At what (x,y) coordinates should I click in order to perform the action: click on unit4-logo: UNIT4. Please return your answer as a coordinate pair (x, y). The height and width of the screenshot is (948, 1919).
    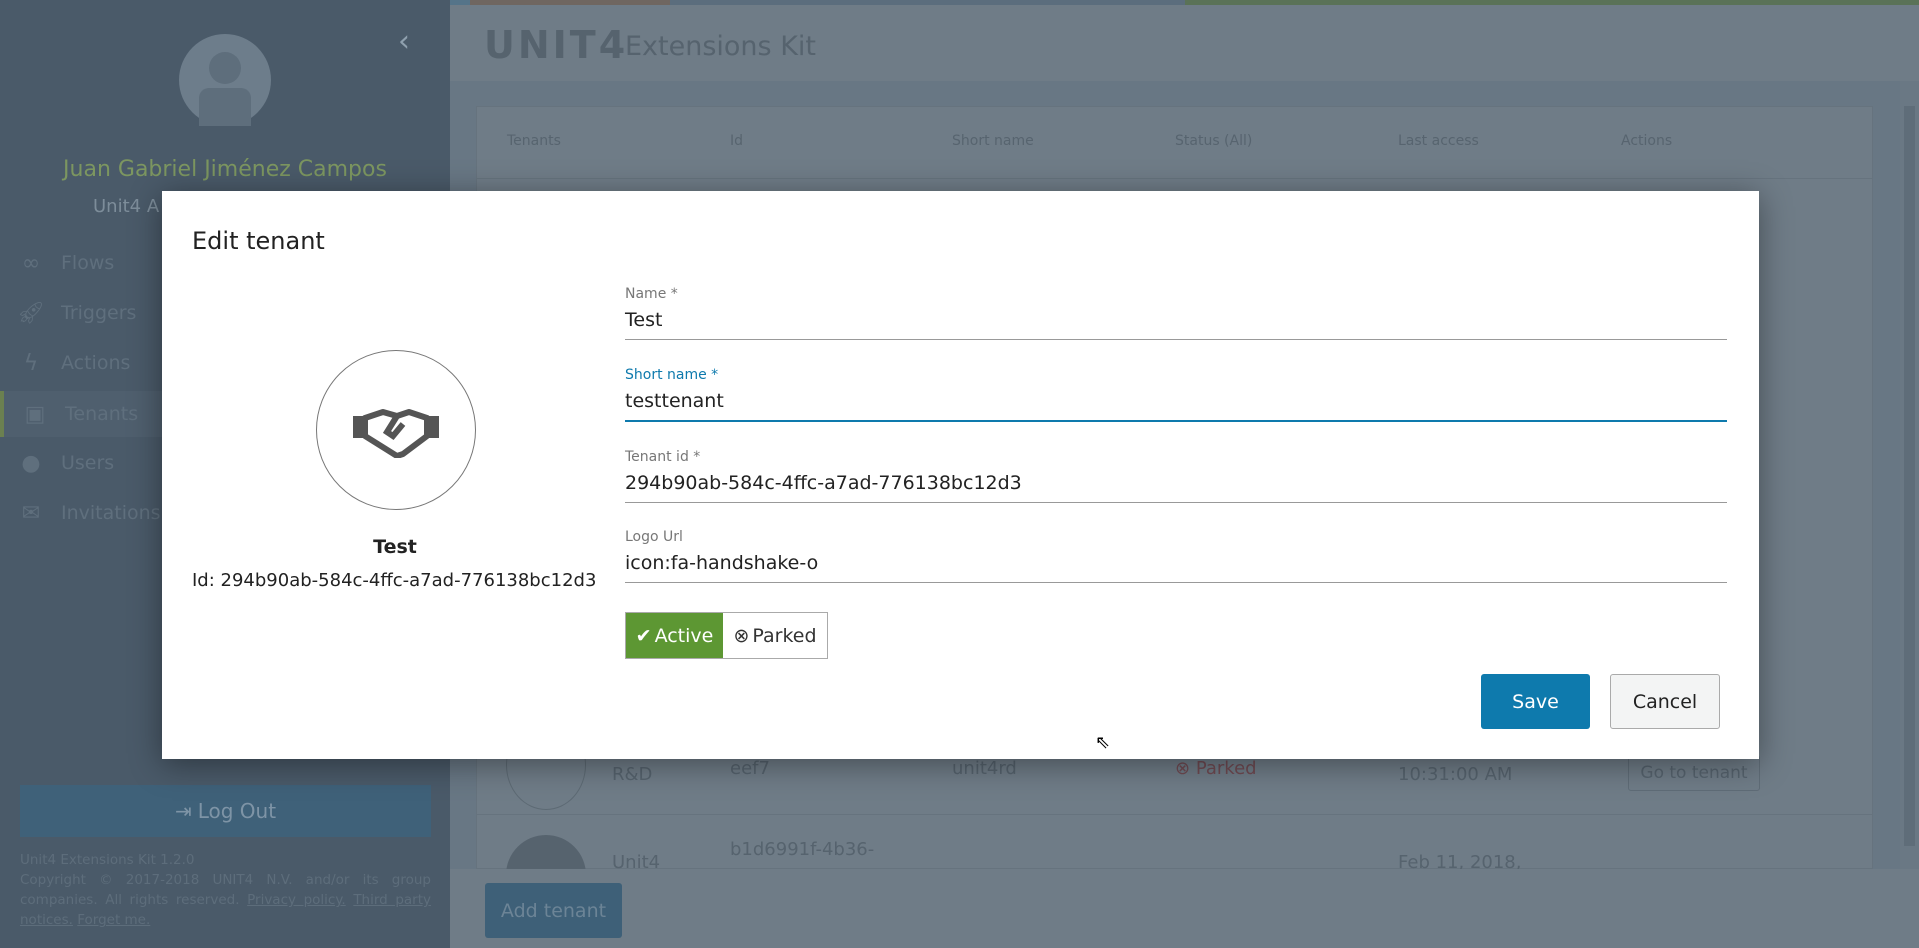
    Looking at the image, I should click on (556, 45).